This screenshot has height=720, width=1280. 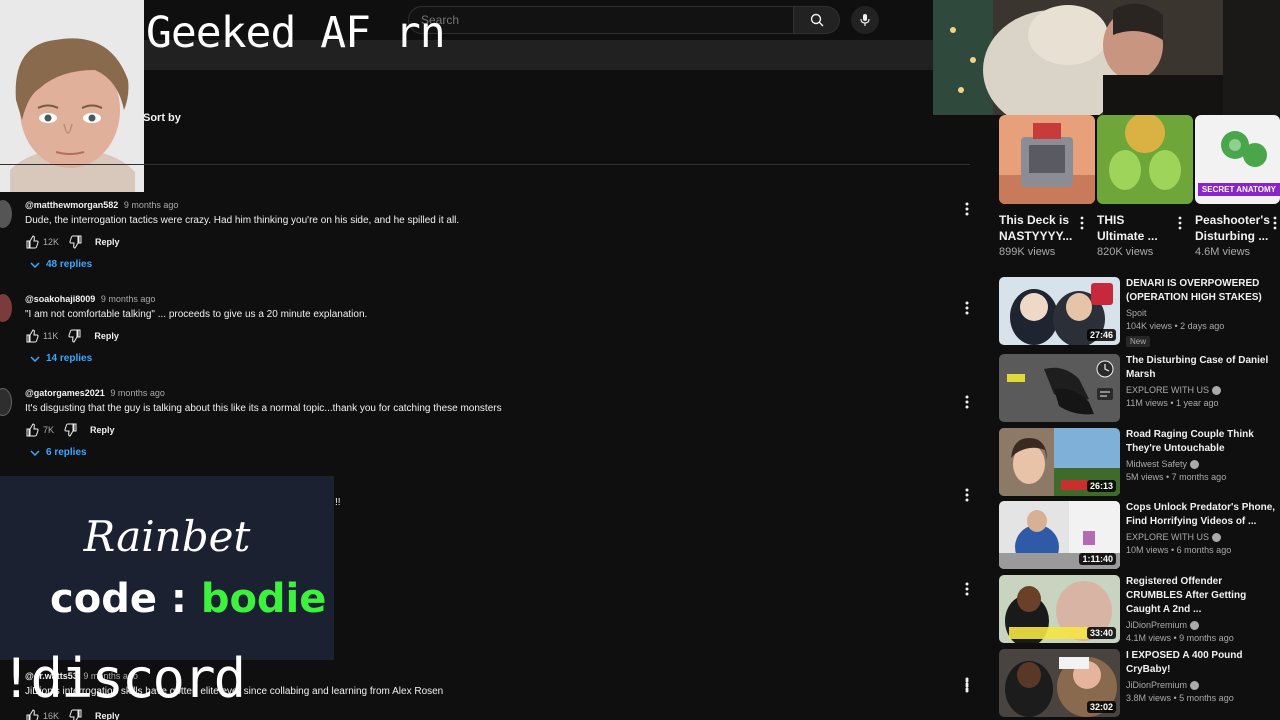 I want to click on voice-search-button, so click(x=865, y=20).